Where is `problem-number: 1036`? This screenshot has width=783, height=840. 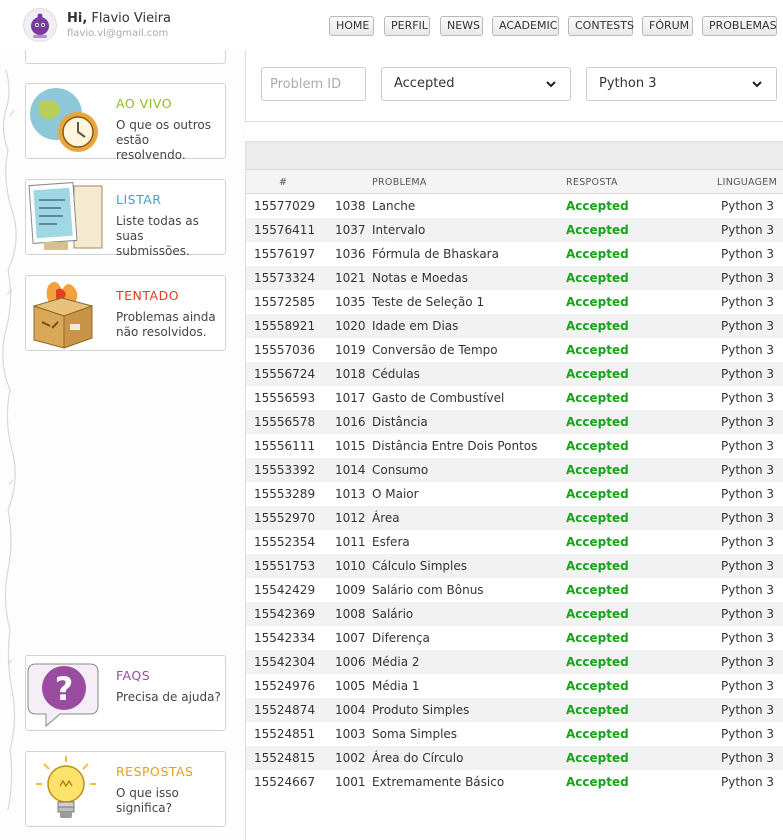
problem-number: 1036 is located at coordinates (350, 254).